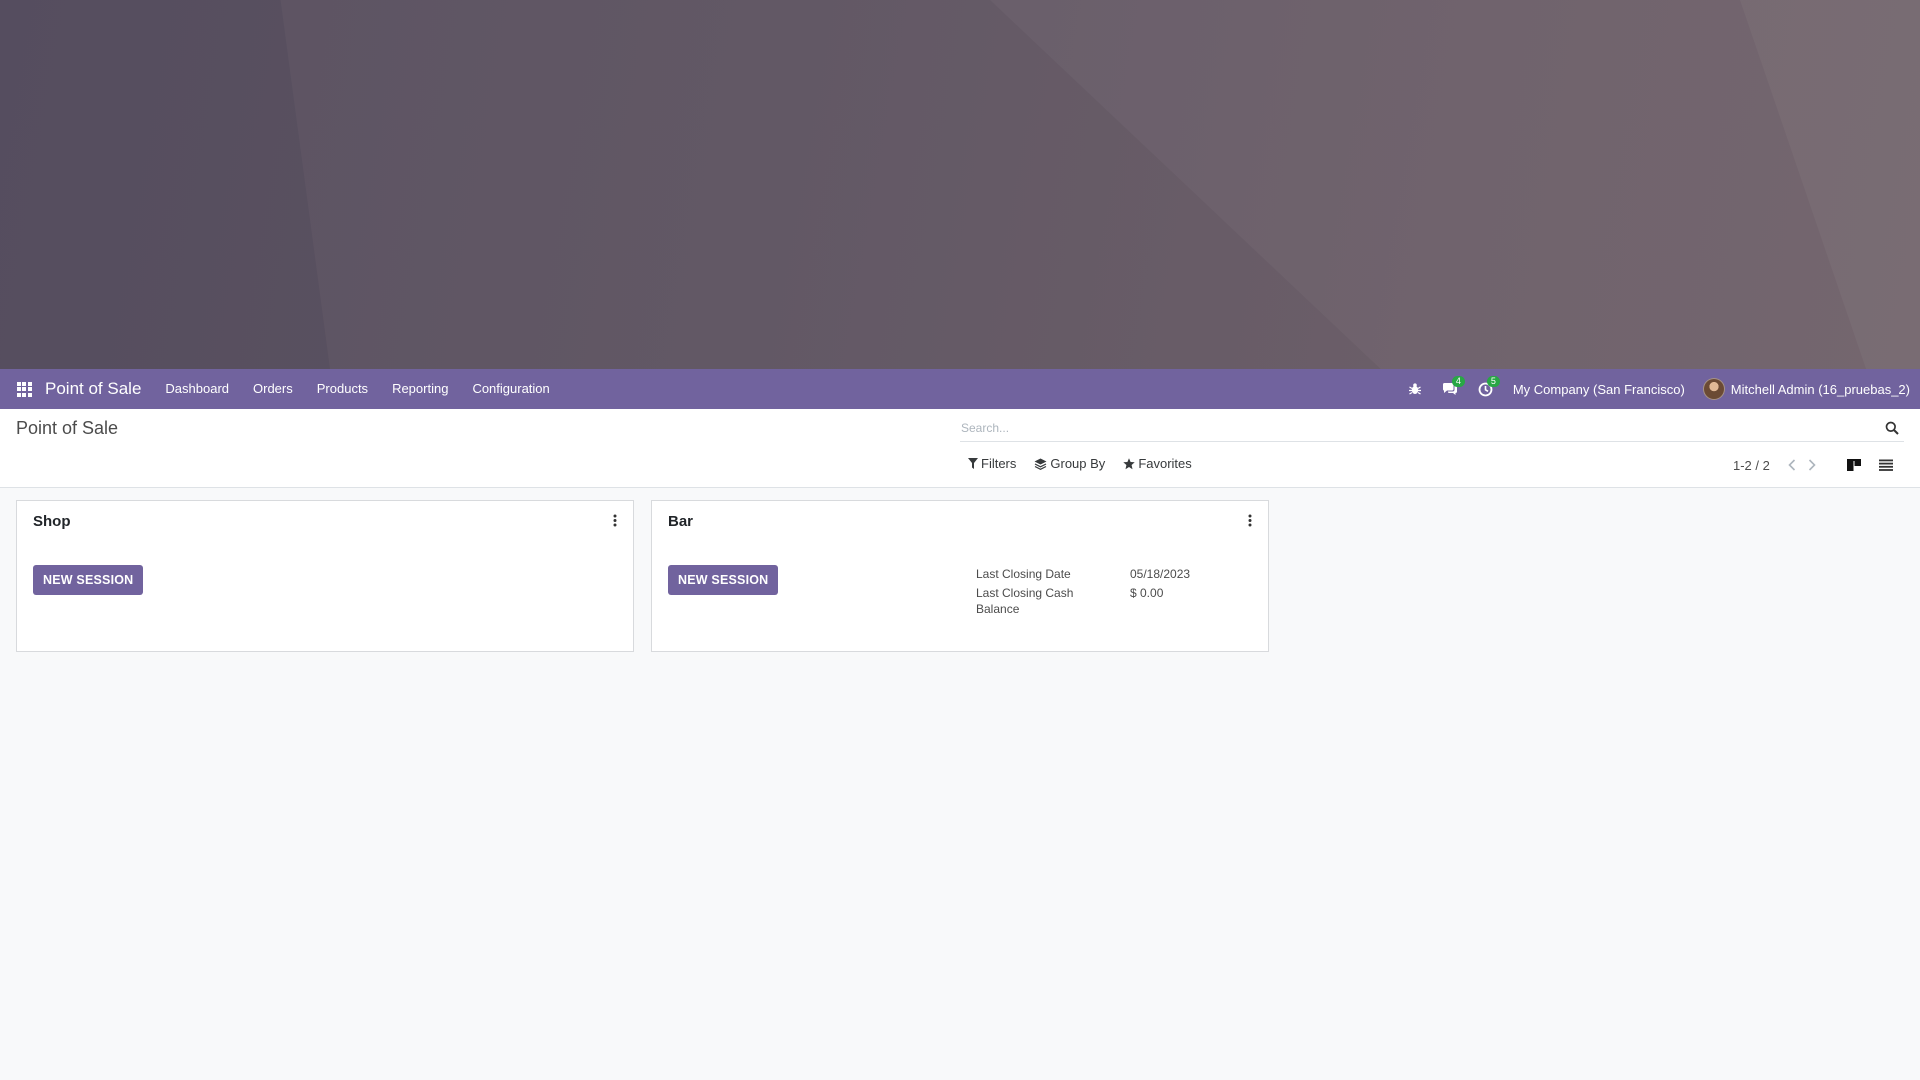  I want to click on last-closing-date-value: 05/18/2023, so click(1160, 574).